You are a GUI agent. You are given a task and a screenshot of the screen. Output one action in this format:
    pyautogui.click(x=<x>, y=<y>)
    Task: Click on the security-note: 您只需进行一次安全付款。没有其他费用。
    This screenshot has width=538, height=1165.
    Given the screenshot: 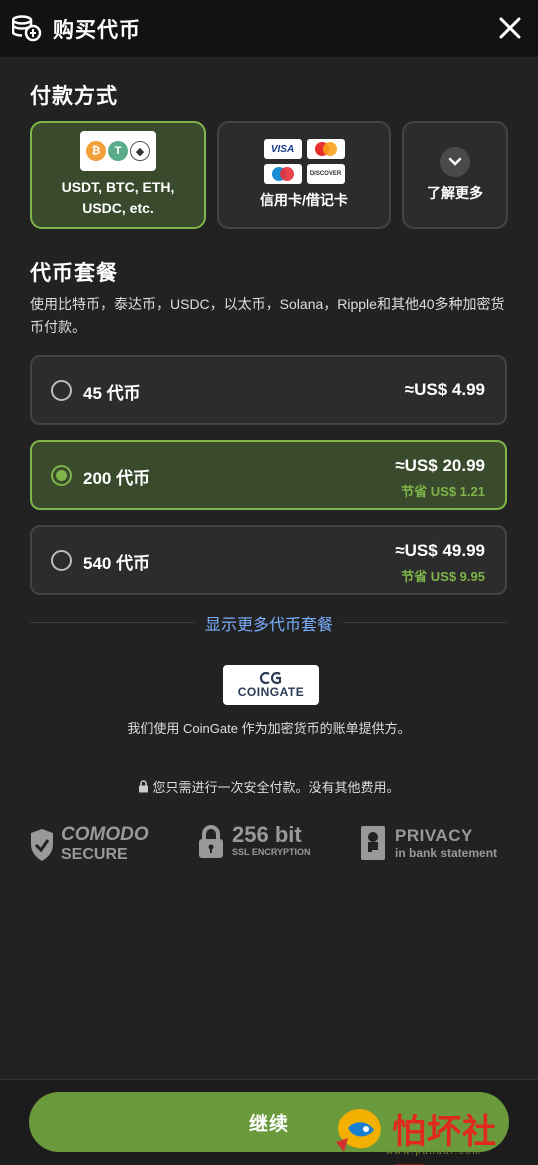 What is the action you would take?
    pyautogui.click(x=269, y=786)
    